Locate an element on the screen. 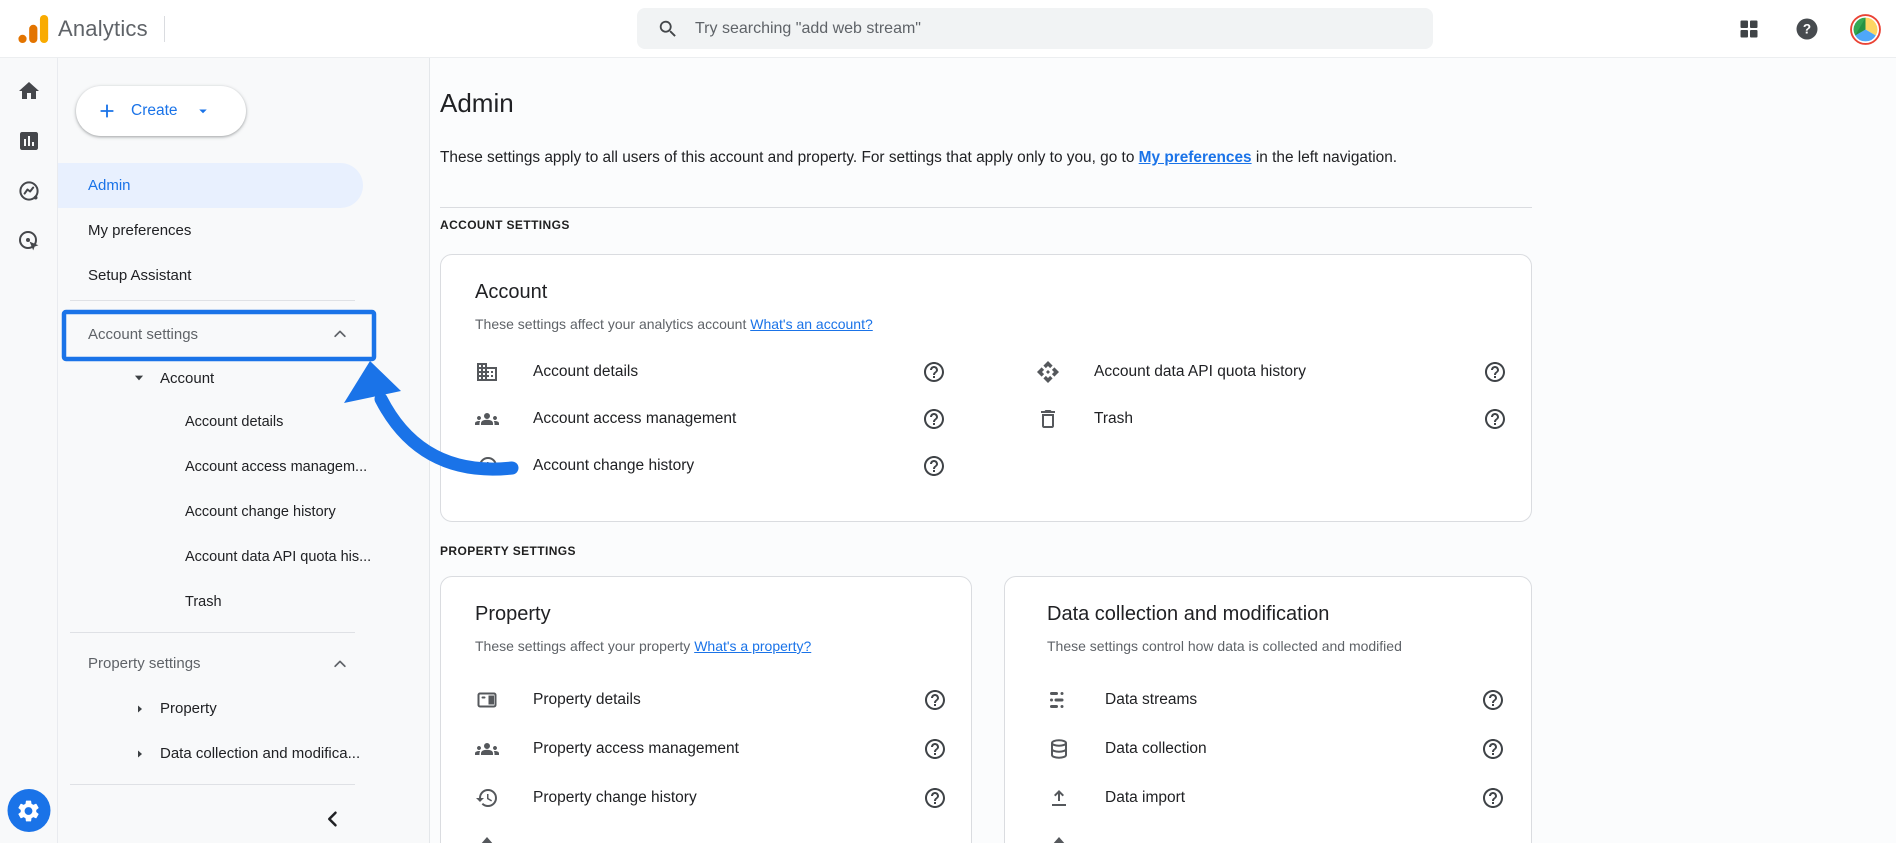 This screenshot has width=1896, height=843. trash-item: Trash is located at coordinates (1271, 418).